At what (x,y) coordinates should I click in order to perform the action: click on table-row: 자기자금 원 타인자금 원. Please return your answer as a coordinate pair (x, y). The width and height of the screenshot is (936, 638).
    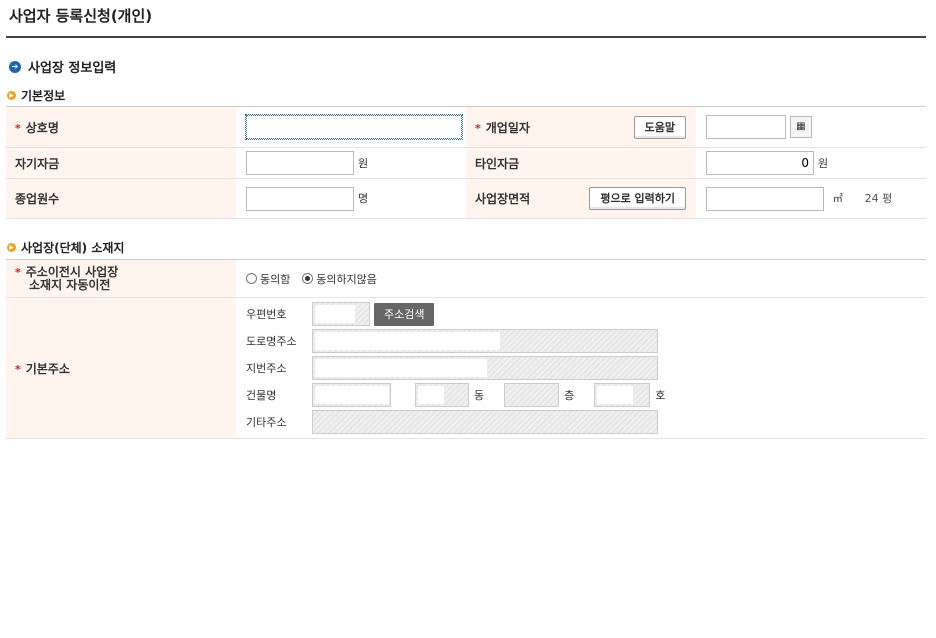
    Looking at the image, I should click on (466, 163).